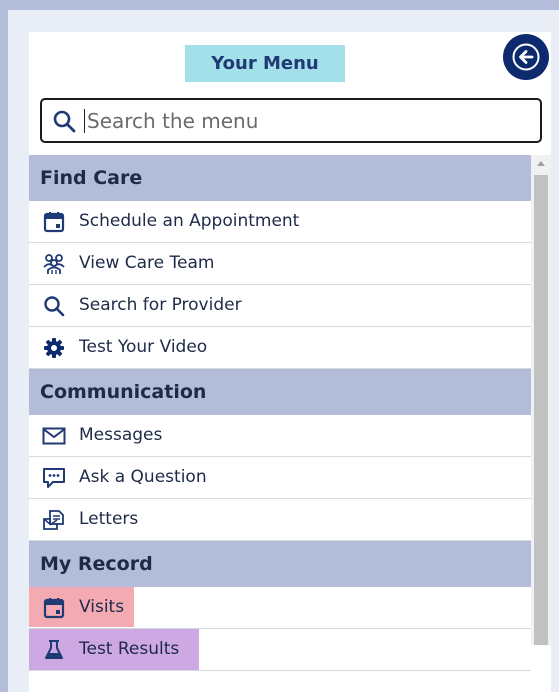  I want to click on menu-item-view-care-team: View Care Team, so click(280, 264).